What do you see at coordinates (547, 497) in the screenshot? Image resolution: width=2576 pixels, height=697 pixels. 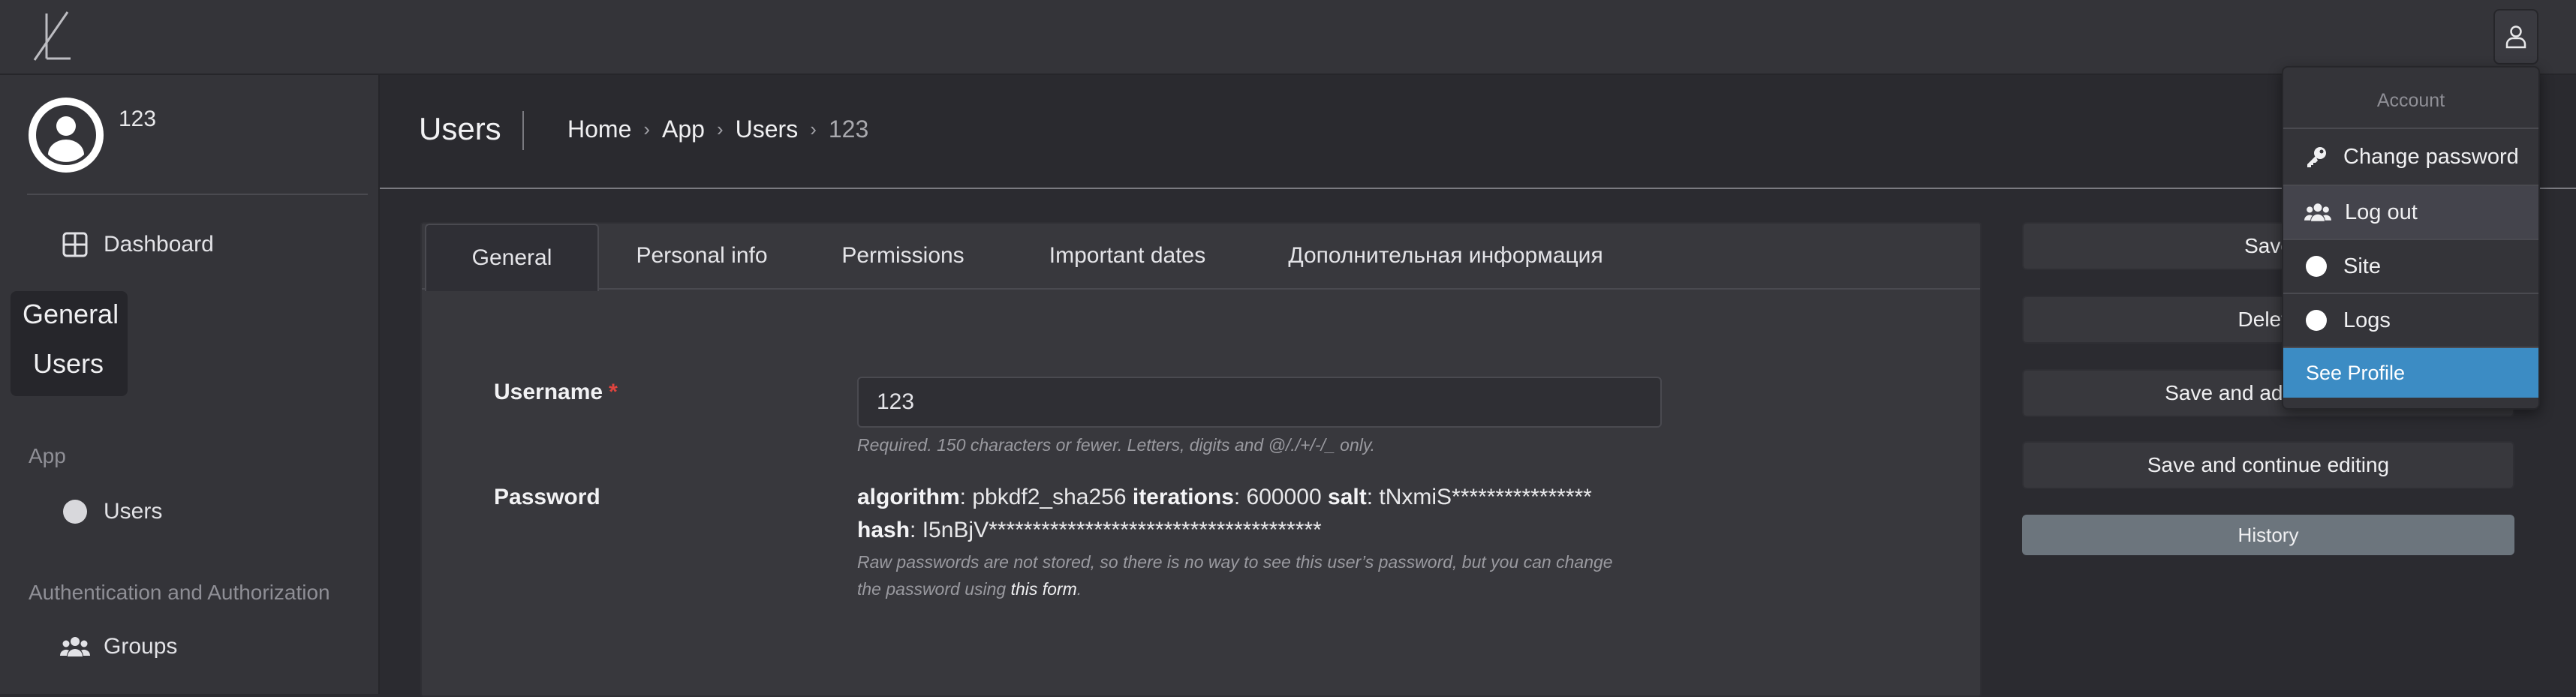 I see `password-label: Password` at bounding box center [547, 497].